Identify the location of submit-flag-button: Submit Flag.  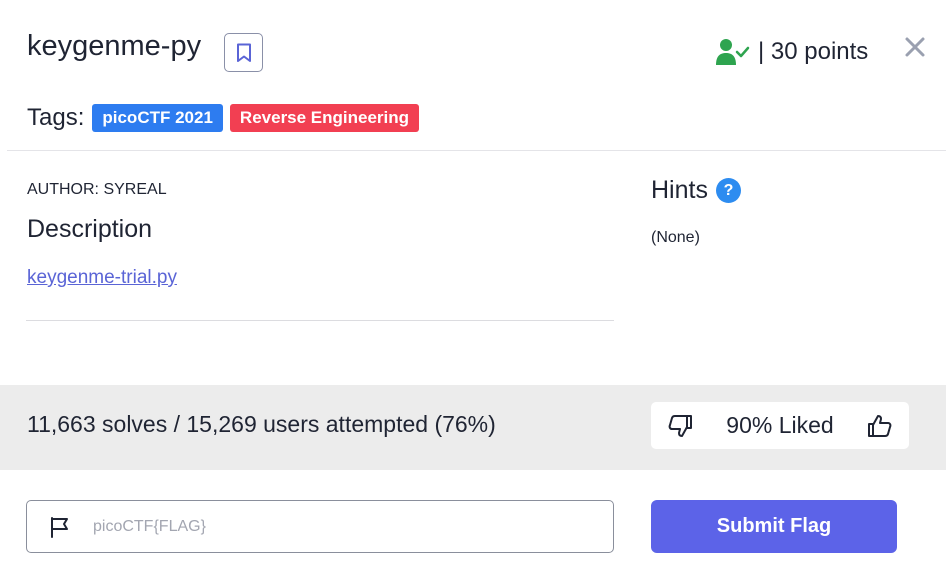
(774, 526).